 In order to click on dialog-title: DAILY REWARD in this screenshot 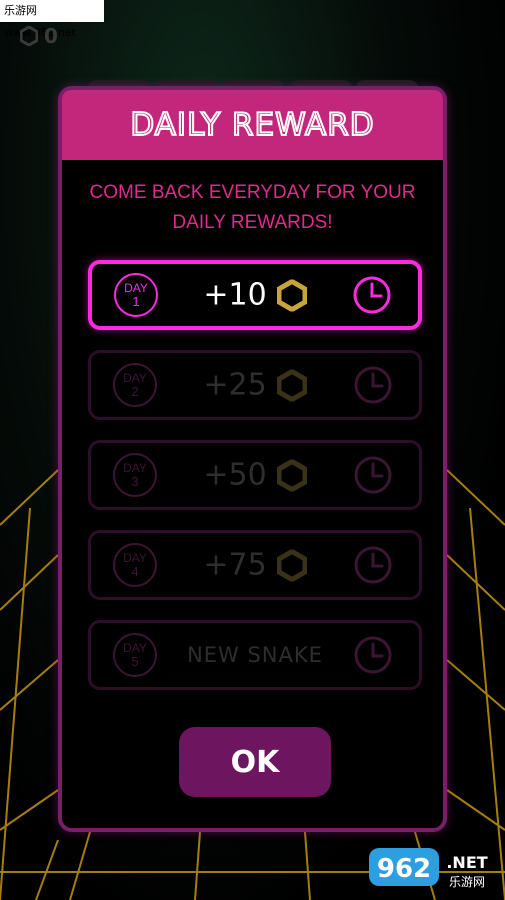, I will do `click(252, 125)`.